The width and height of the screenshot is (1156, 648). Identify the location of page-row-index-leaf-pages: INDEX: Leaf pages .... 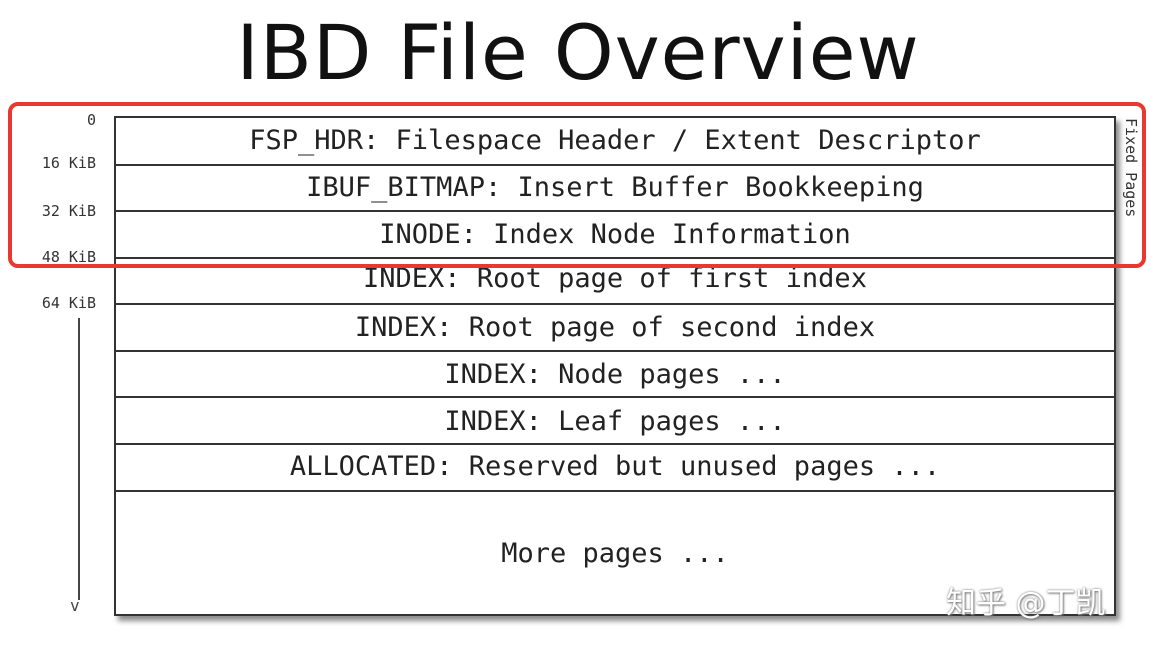
(615, 421).